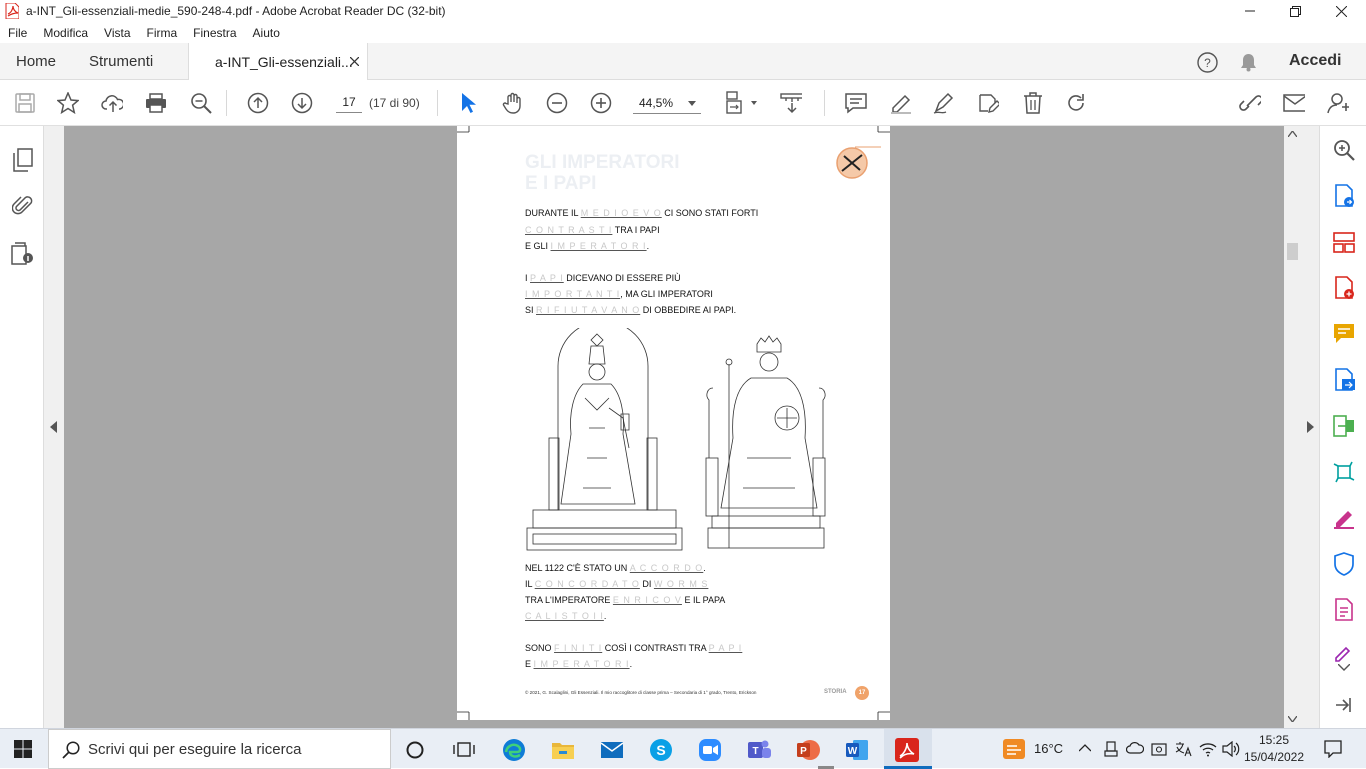  Describe the element at coordinates (219, 749) in the screenshot. I see `taskbar-search-box: Scrivi qui per eseguire la ricerca` at that location.